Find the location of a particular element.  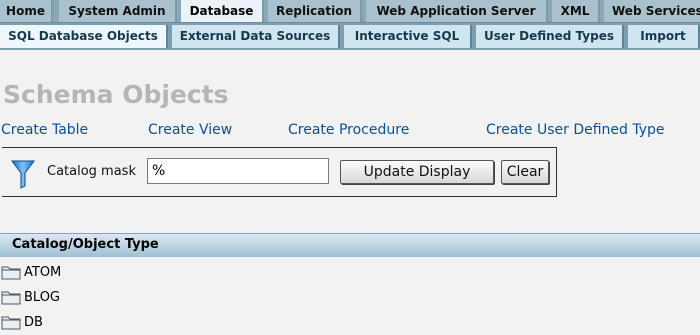

catalog-mask-input is located at coordinates (238, 171).